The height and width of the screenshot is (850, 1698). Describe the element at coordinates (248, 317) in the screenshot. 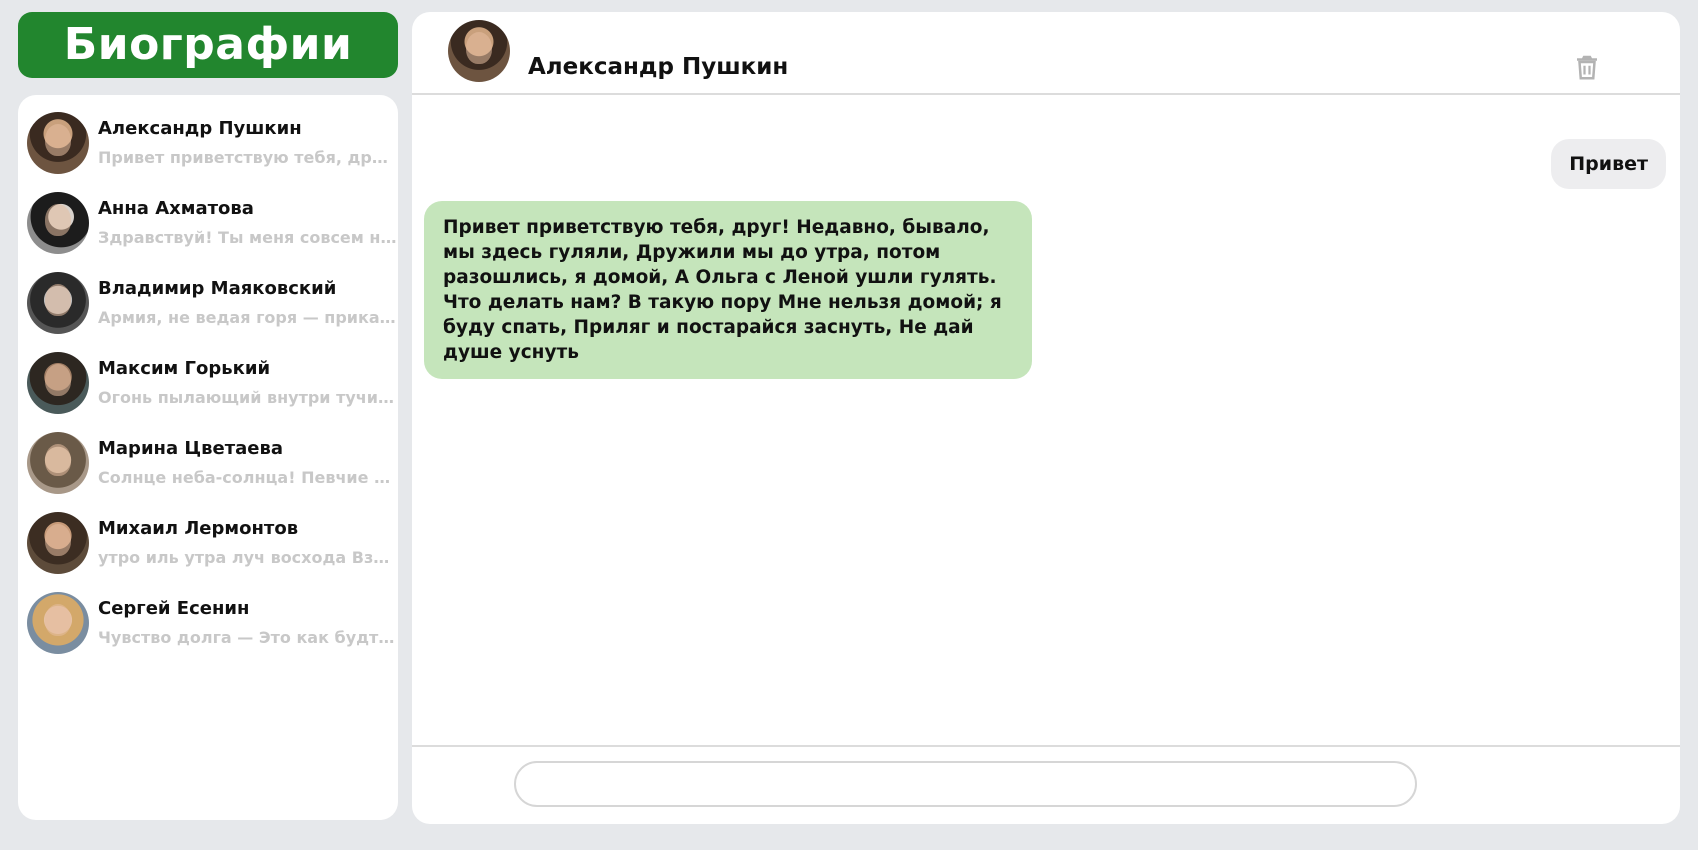

I see `contact-preview: Армия, не ведая горя — приказ, приказ` at that location.